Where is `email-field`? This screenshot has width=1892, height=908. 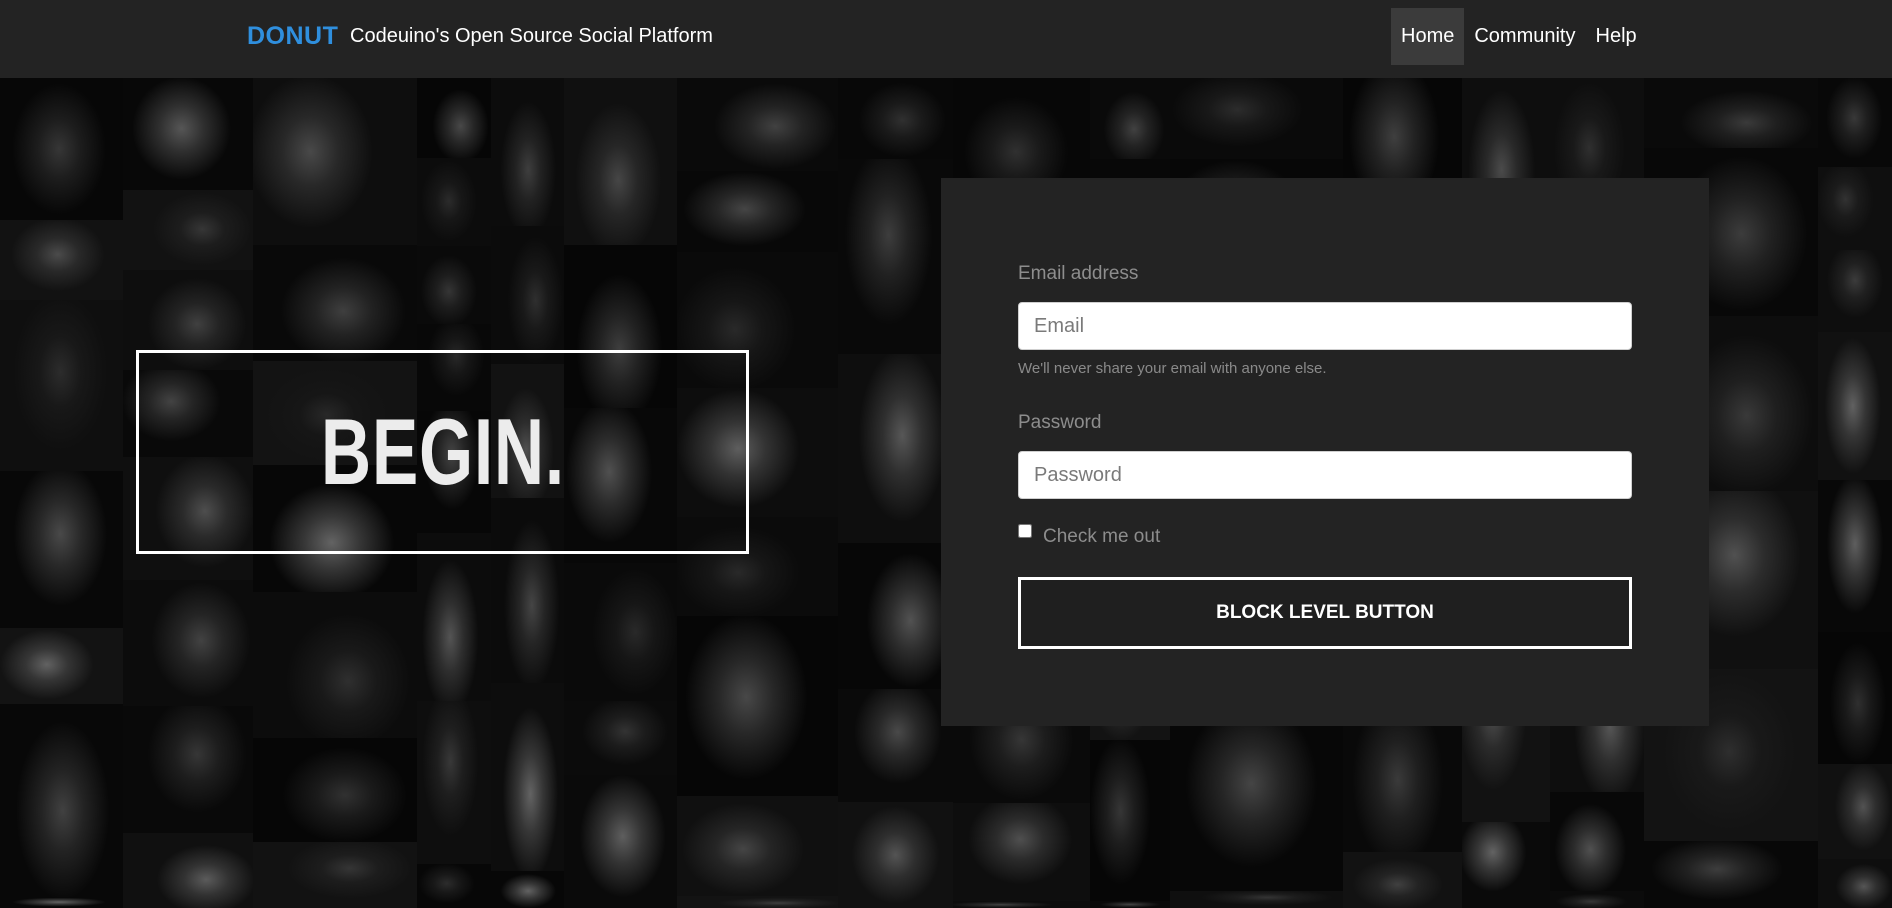
email-field is located at coordinates (1325, 326).